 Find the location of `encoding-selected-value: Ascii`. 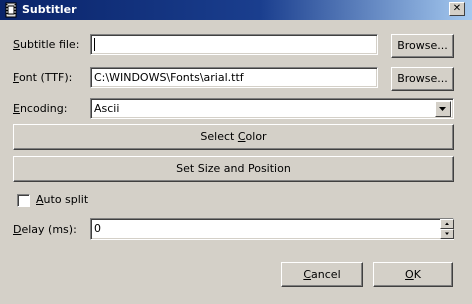

encoding-selected-value: Ascii is located at coordinates (107, 108).